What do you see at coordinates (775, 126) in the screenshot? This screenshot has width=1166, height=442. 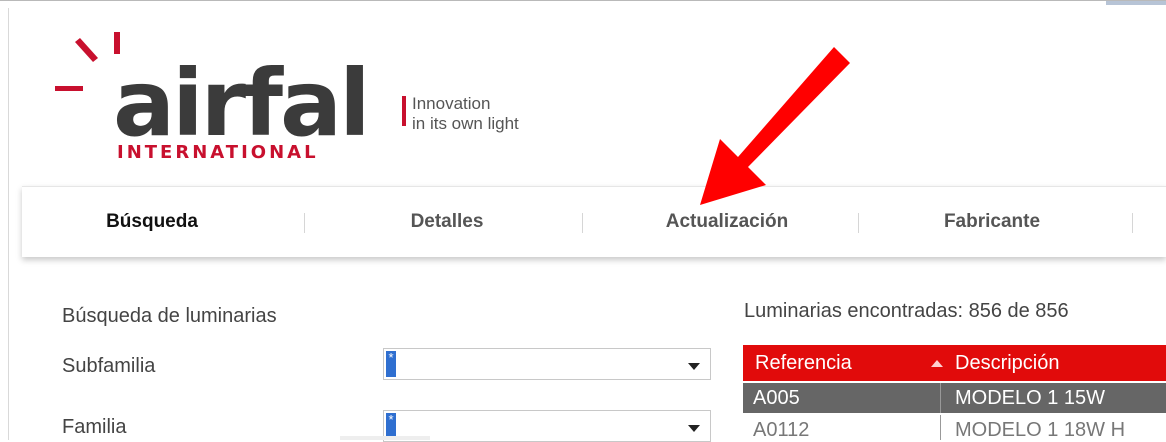 I see `red-arrow-icon` at bounding box center [775, 126].